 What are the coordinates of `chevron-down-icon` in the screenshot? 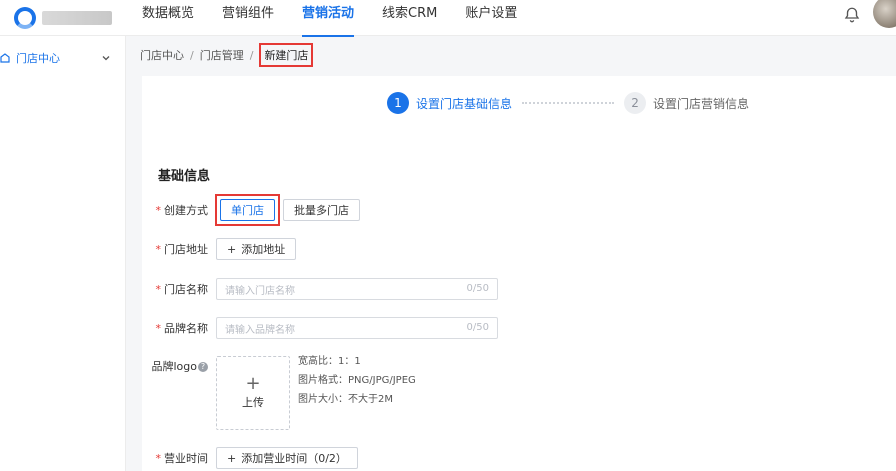 It's located at (106, 58).